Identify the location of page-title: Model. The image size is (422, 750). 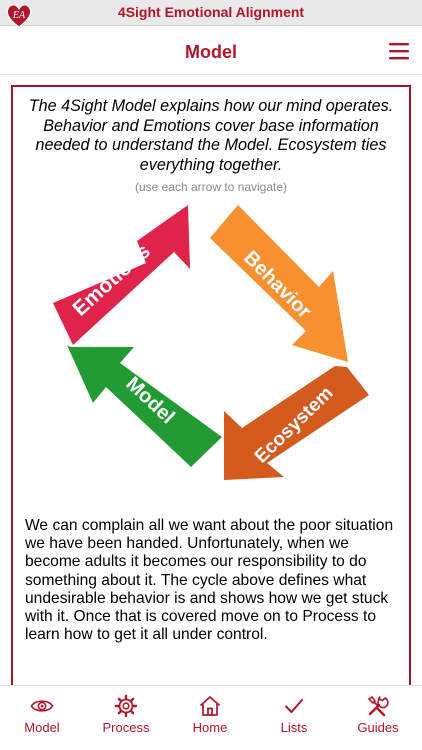
(211, 52).